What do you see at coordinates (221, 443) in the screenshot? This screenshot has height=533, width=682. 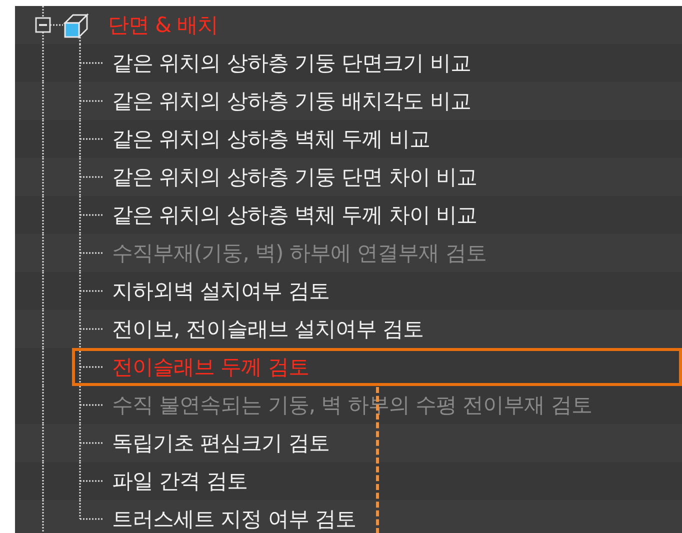 I see `tree-item: 독립기초 편심크기 검토` at bounding box center [221, 443].